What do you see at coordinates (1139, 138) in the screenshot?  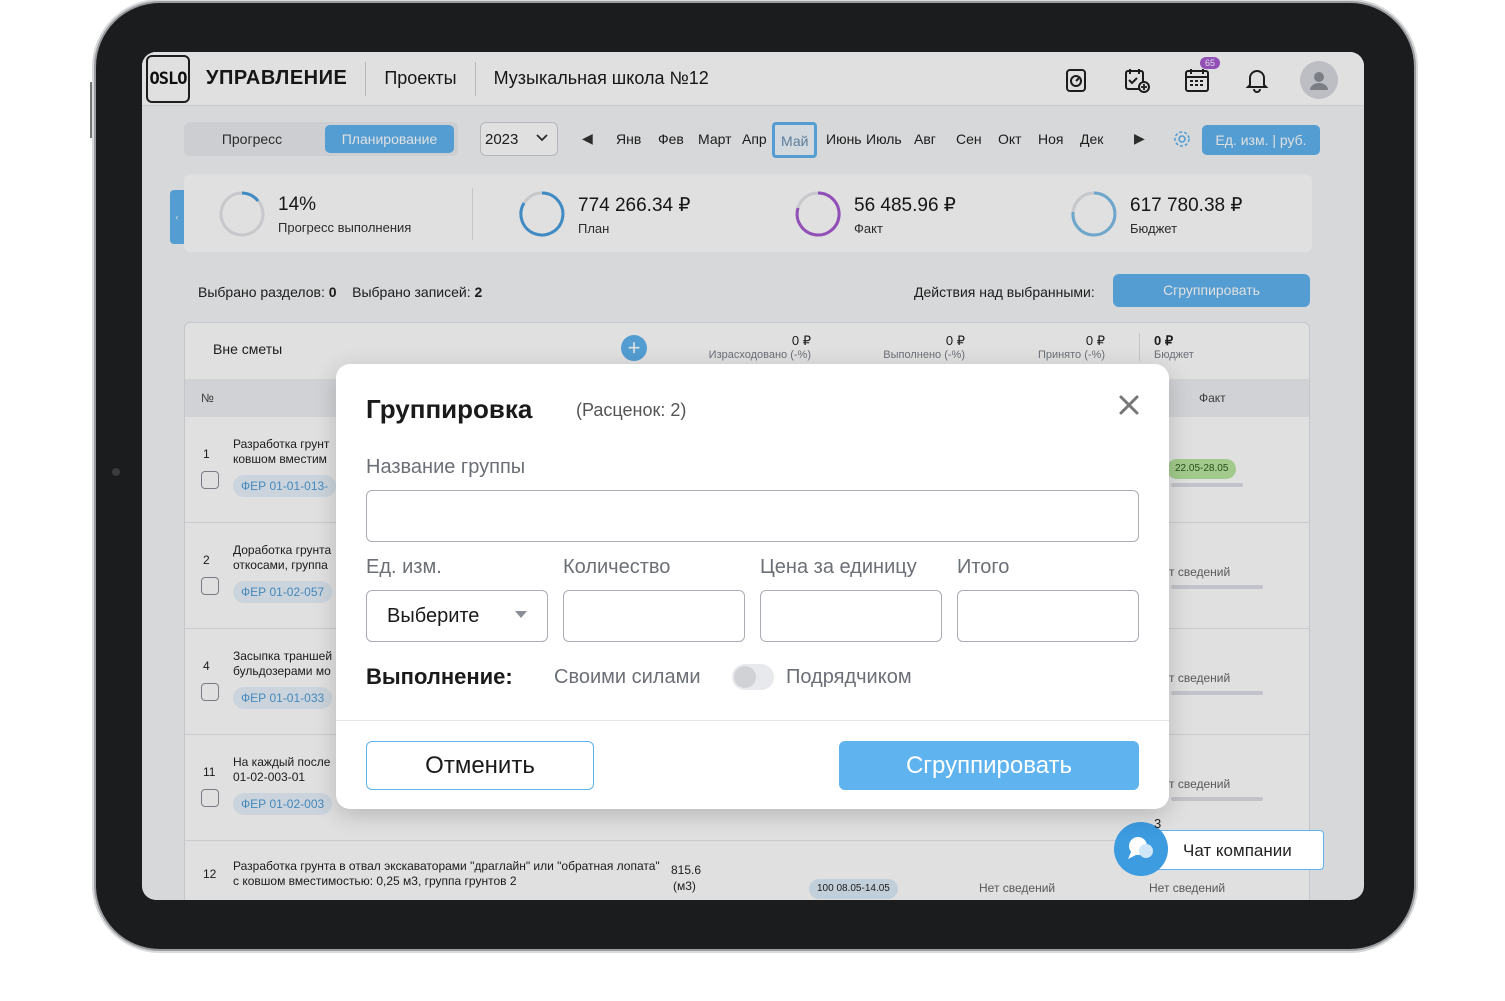 I see `next-month-icon: ▶` at bounding box center [1139, 138].